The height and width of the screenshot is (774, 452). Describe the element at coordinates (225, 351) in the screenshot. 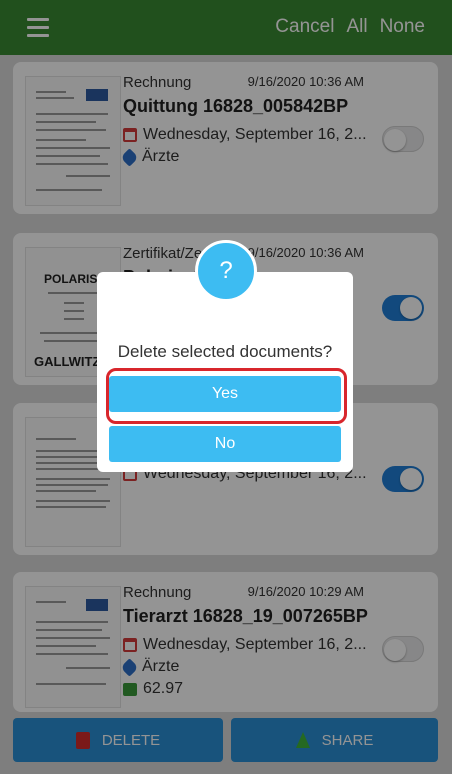

I see `dialog-message: Delete selected documents?` at that location.